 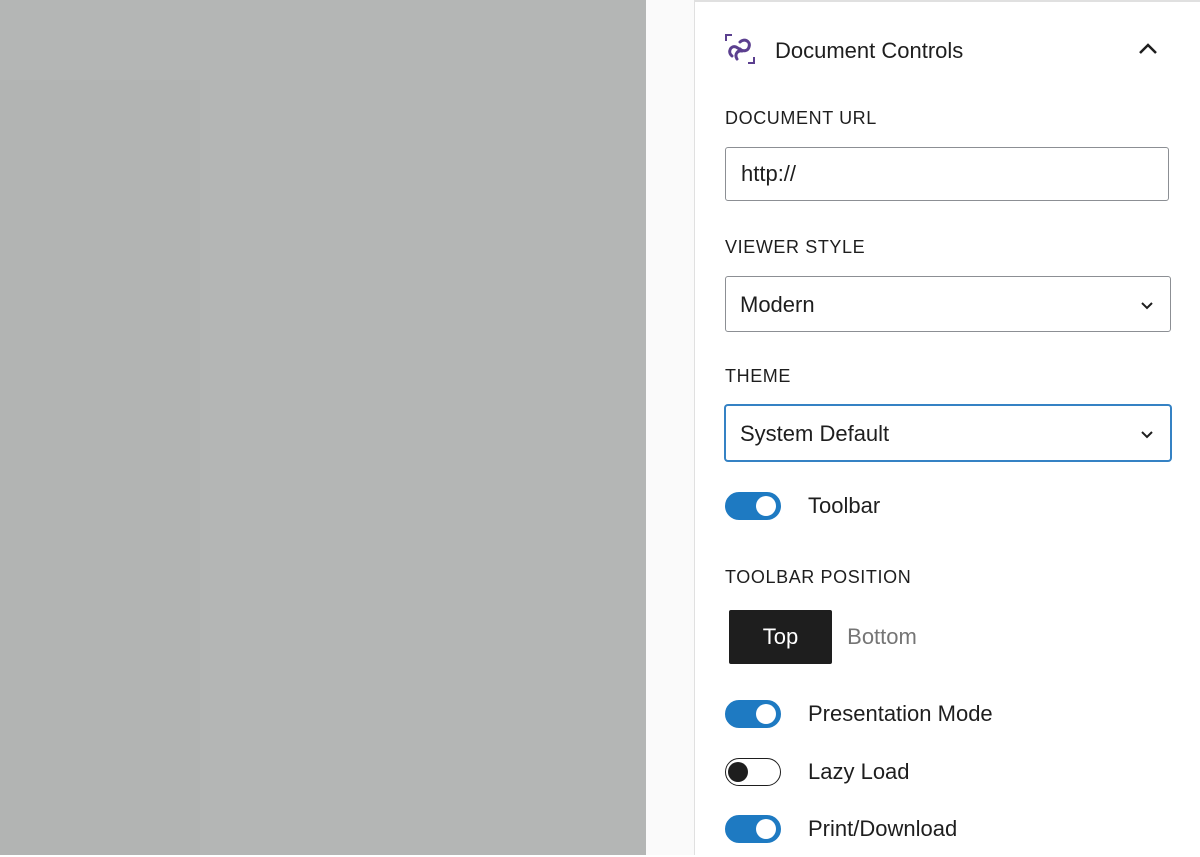 I want to click on presentation-mode-row: Presentation Mode, so click(x=947, y=716).